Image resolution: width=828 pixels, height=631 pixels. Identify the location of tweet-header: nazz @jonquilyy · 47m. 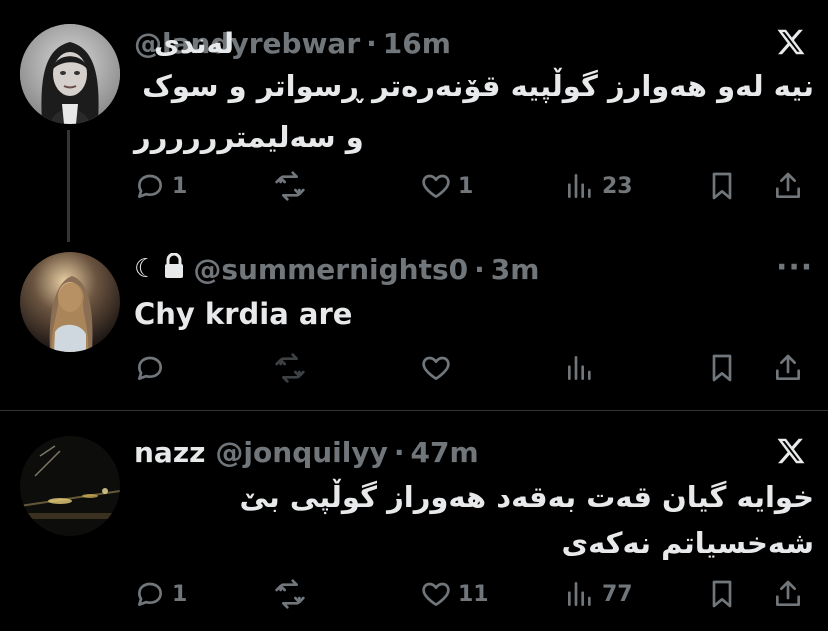
(306, 452).